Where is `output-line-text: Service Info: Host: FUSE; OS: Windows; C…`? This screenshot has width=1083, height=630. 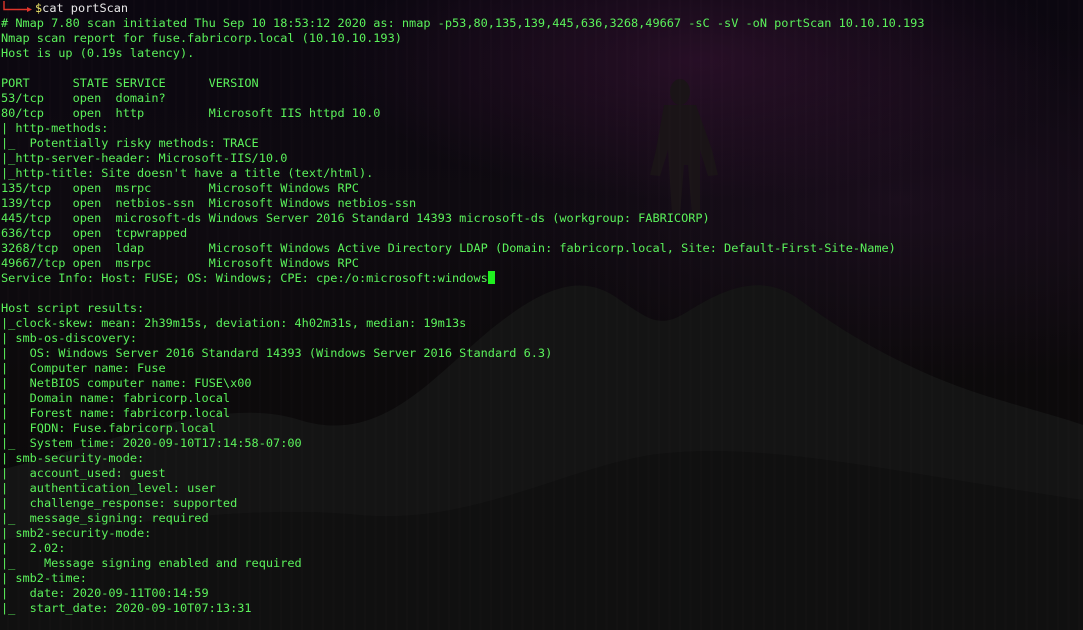
output-line-text: Service Info: Host: FUSE; OS: Windows; C… is located at coordinates (244, 278).